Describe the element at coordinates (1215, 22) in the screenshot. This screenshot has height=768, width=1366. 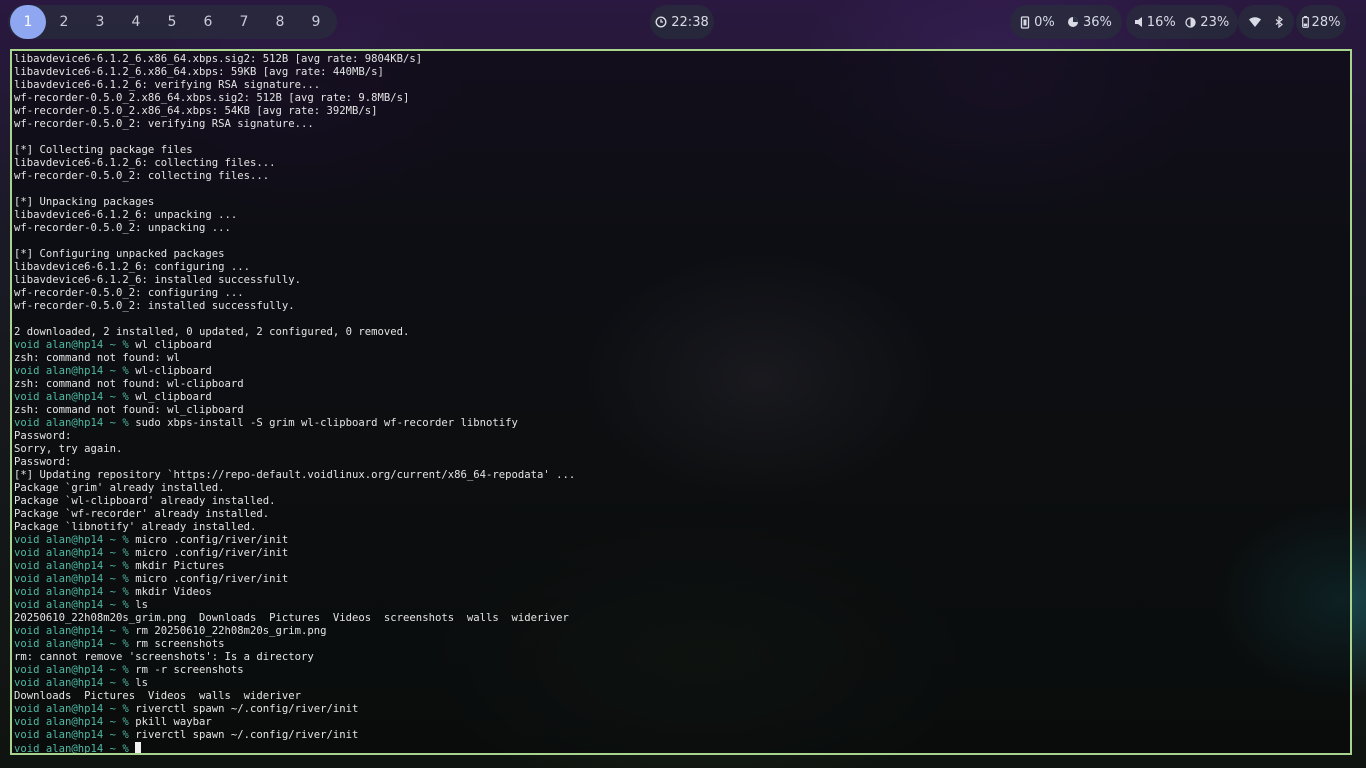
I see `brightness-value: 23%` at that location.